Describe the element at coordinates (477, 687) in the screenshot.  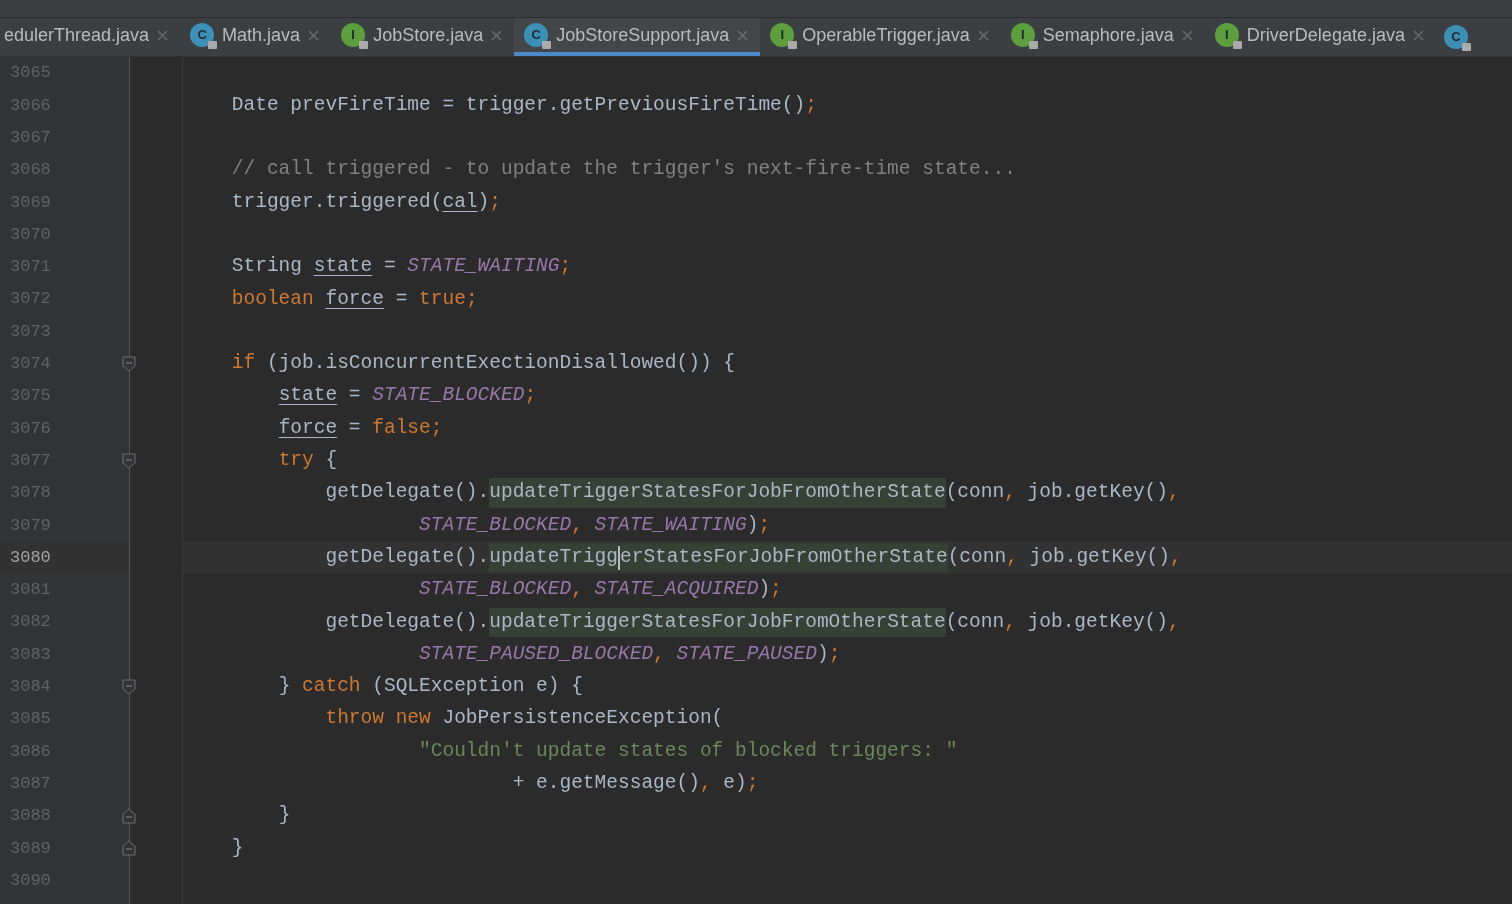
I see `code-token: (SQLException e) {` at that location.